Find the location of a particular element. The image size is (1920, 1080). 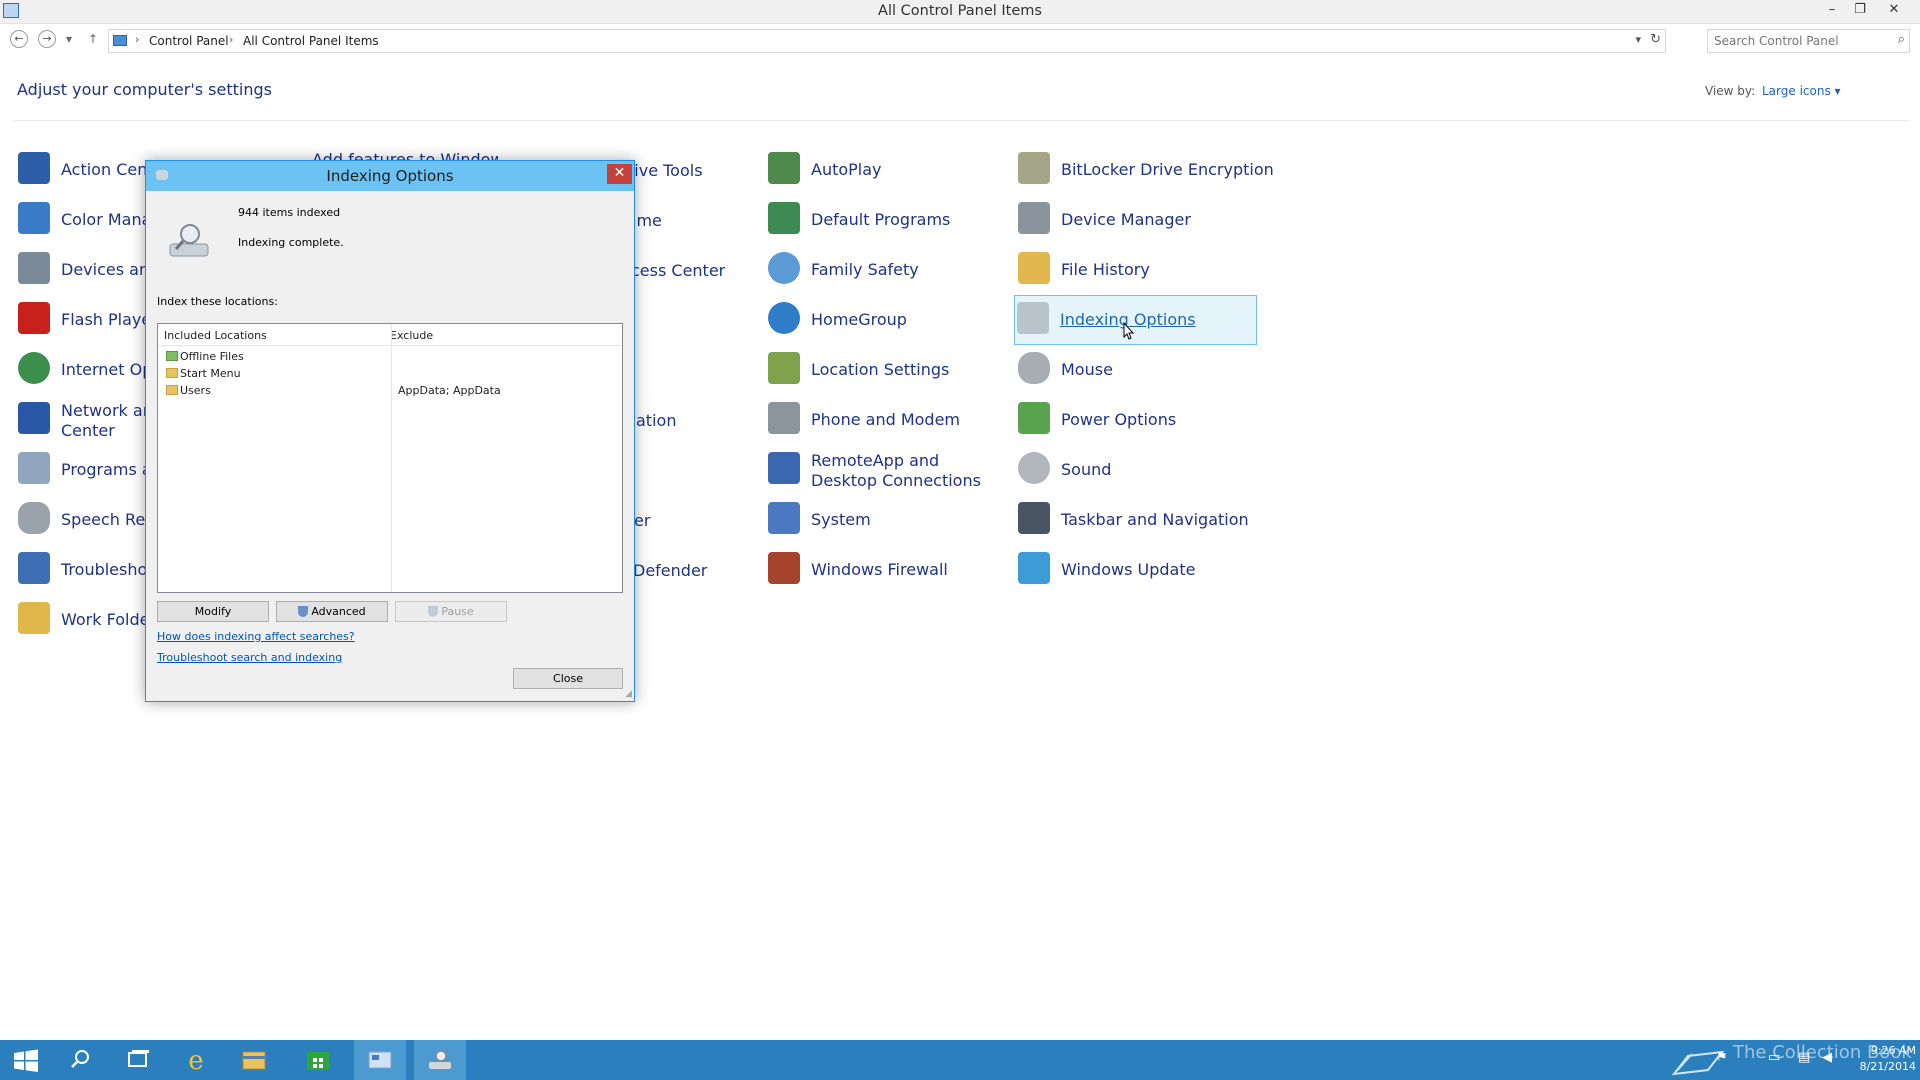

speaker-icon is located at coordinates (1034, 468).